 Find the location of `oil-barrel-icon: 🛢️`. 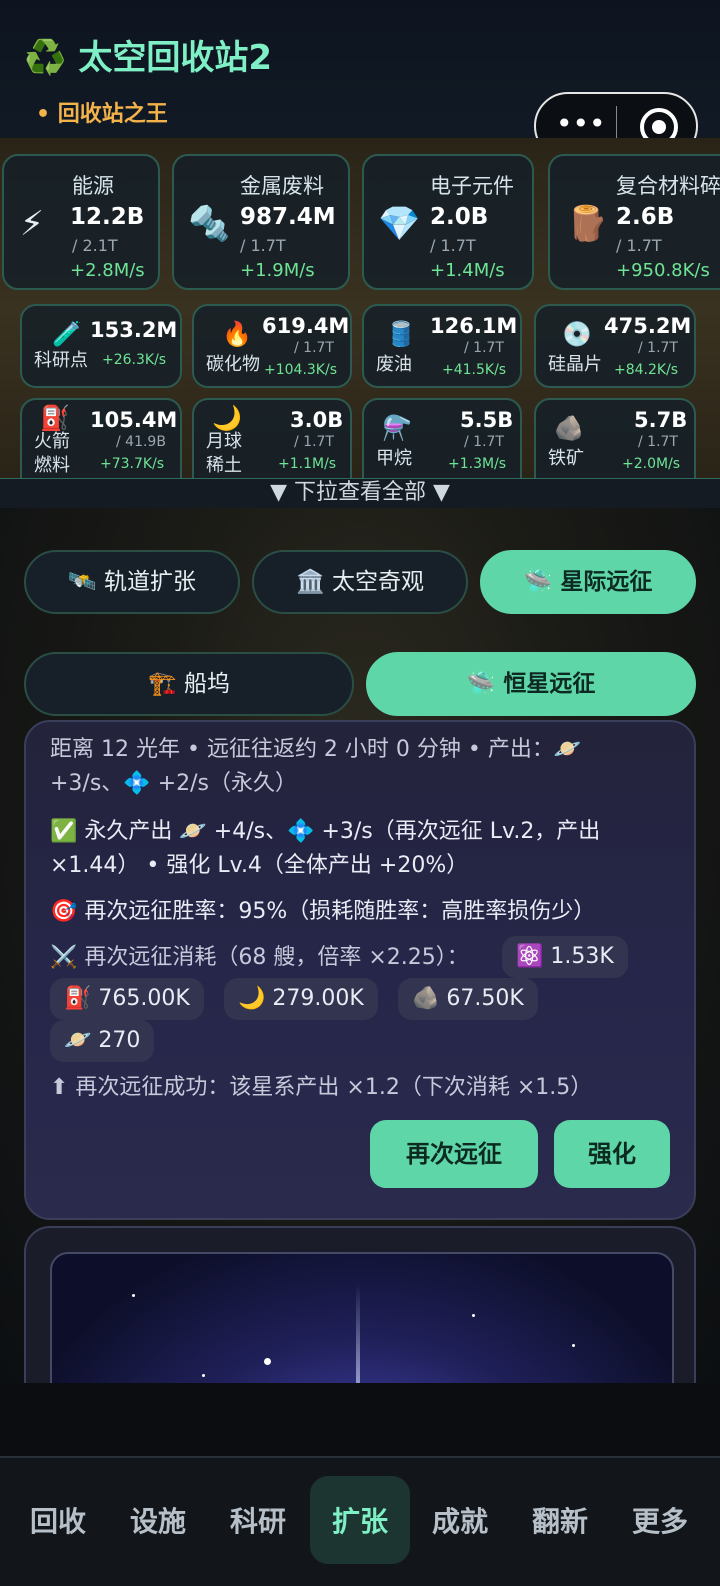

oil-barrel-icon: 🛢️ is located at coordinates (401, 334).